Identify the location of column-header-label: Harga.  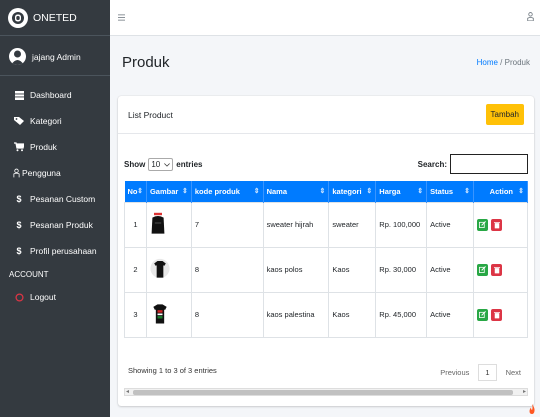
(390, 191).